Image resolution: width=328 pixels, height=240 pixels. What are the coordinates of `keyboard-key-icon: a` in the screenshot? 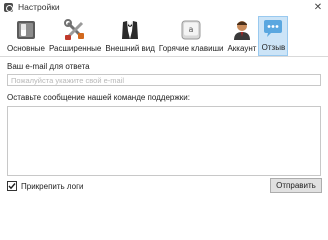 It's located at (191, 30).